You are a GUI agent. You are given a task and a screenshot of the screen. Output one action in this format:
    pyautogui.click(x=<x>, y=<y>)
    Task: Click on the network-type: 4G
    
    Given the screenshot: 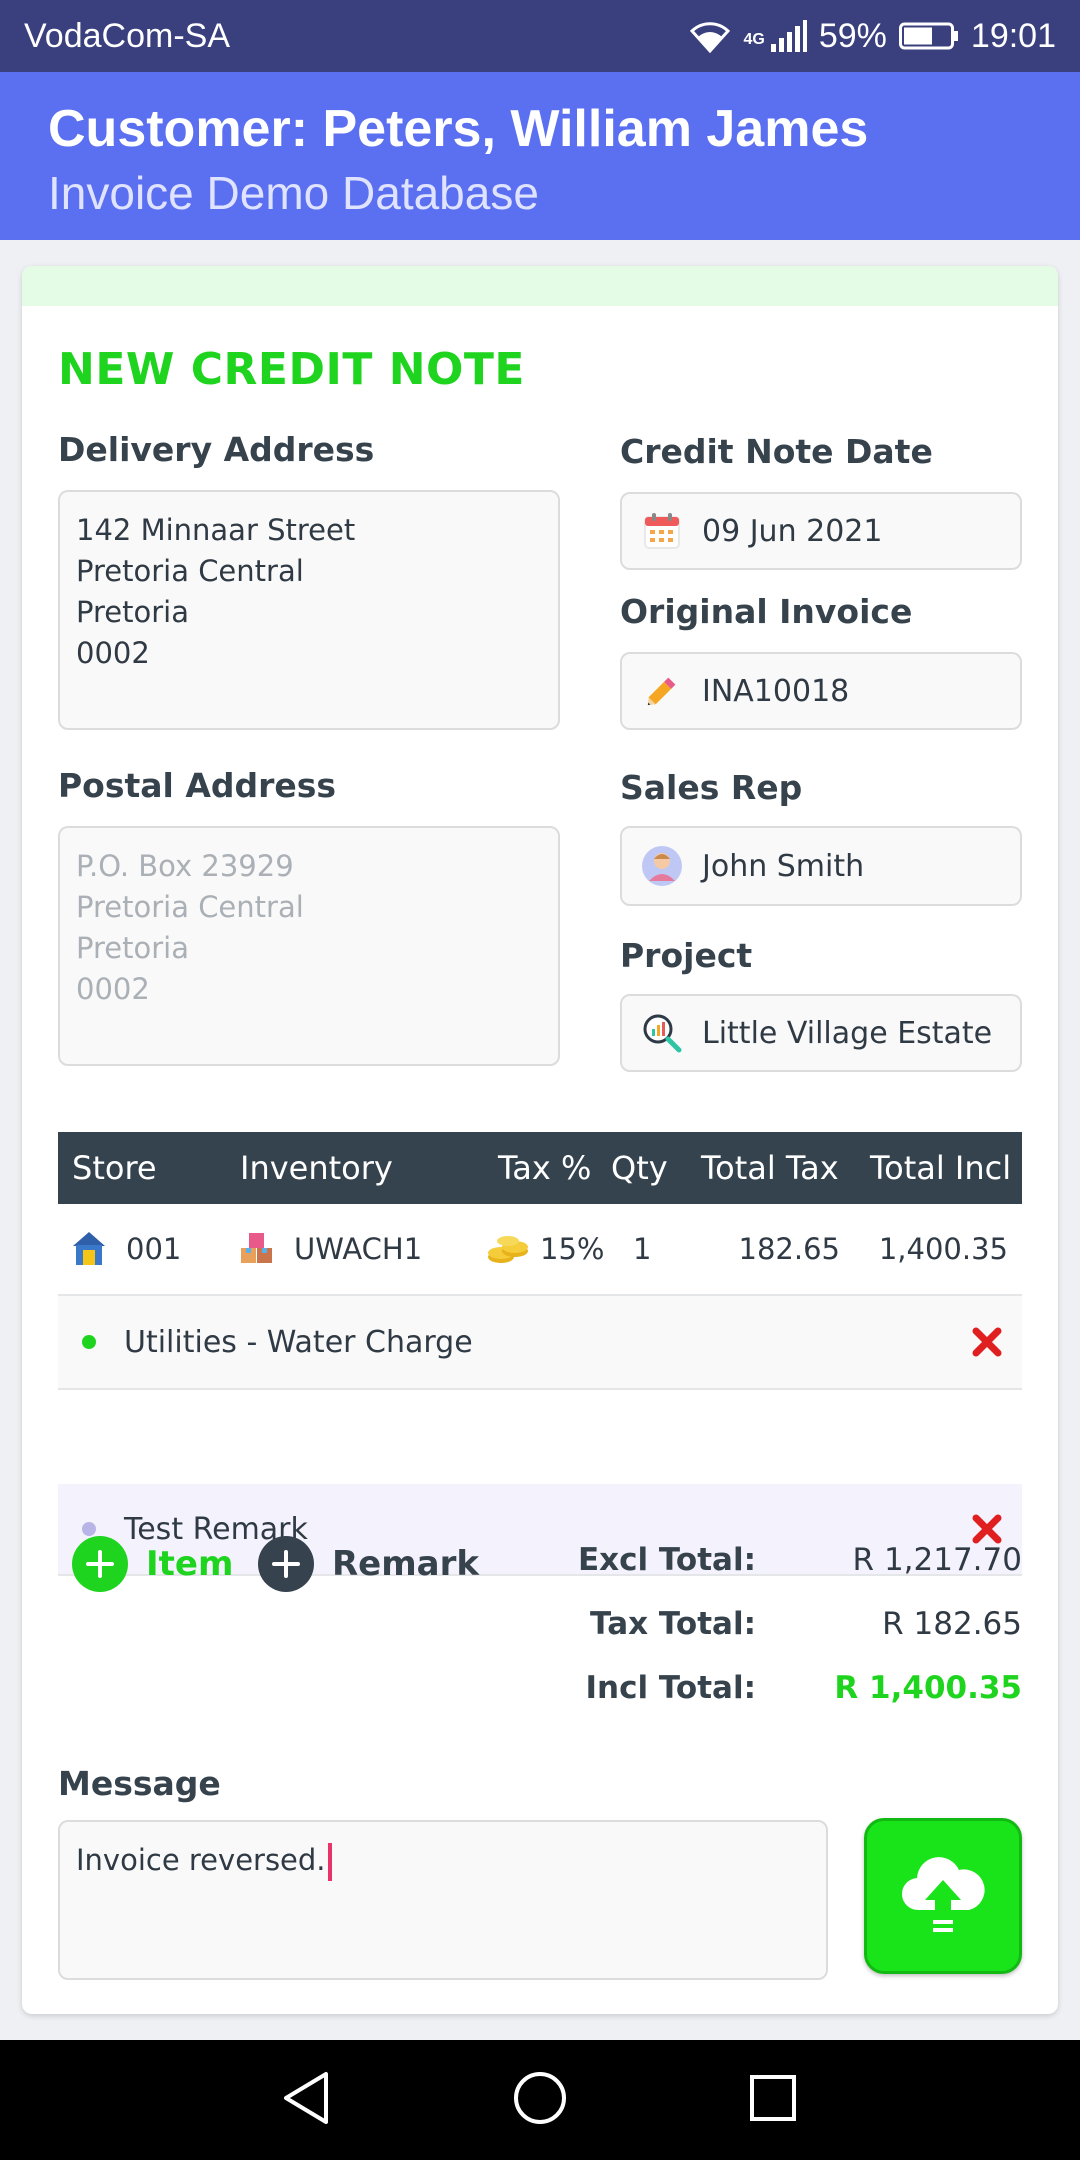 What is the action you would take?
    pyautogui.click(x=754, y=39)
    